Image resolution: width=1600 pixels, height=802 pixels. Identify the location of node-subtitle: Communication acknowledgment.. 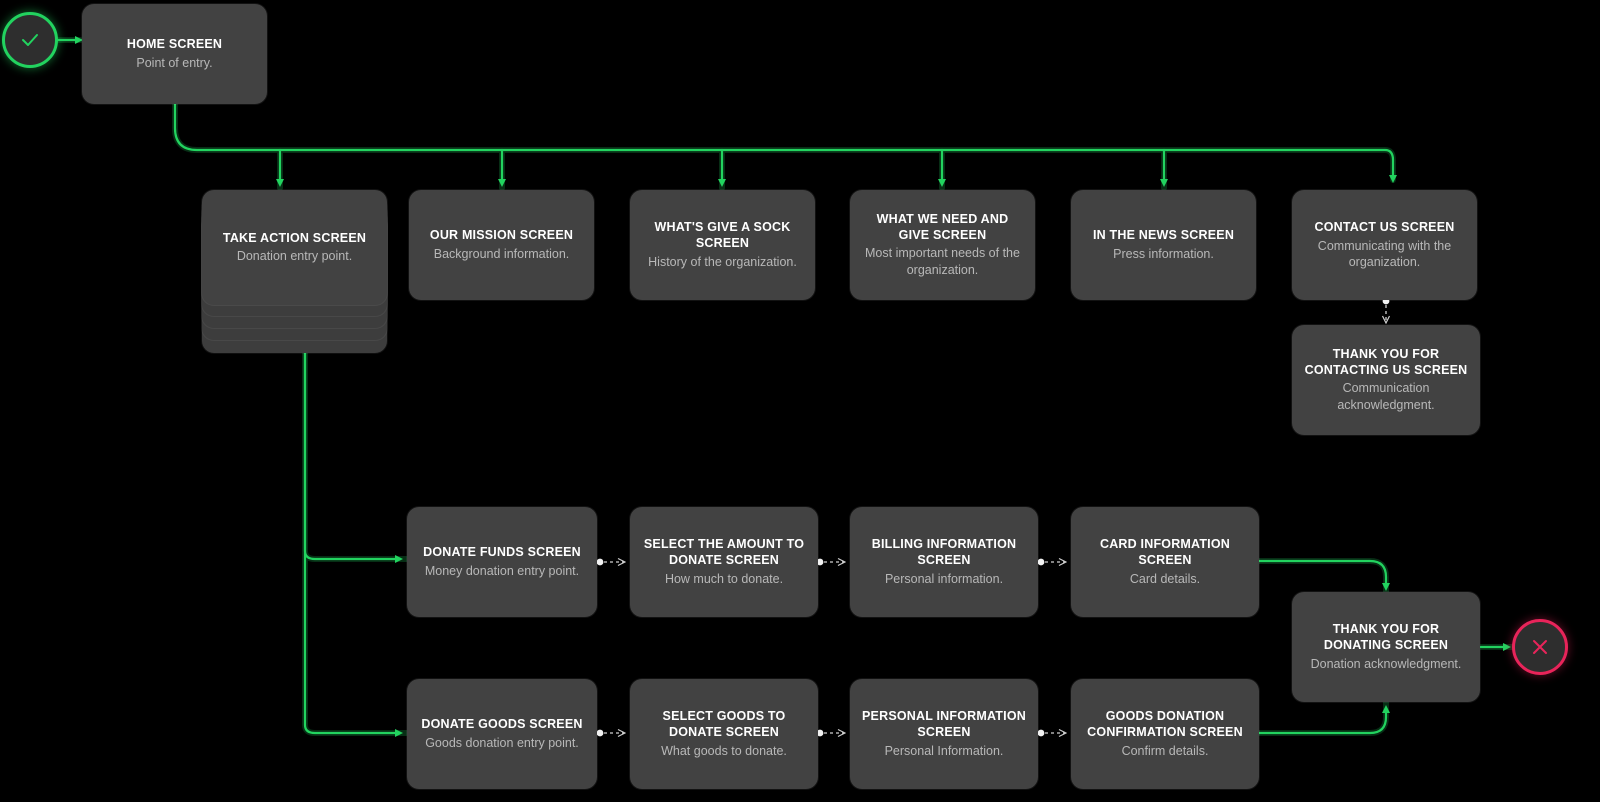
(1386, 396).